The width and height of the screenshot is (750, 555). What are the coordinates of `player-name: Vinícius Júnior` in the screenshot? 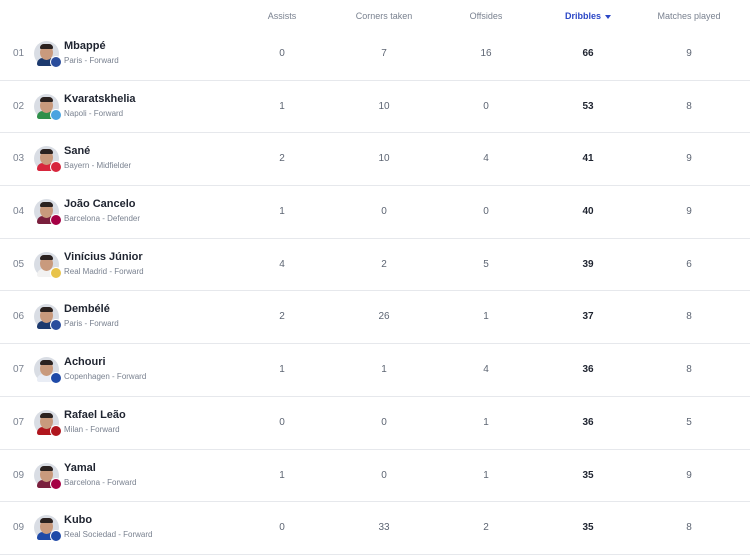 It's located at (103, 257).